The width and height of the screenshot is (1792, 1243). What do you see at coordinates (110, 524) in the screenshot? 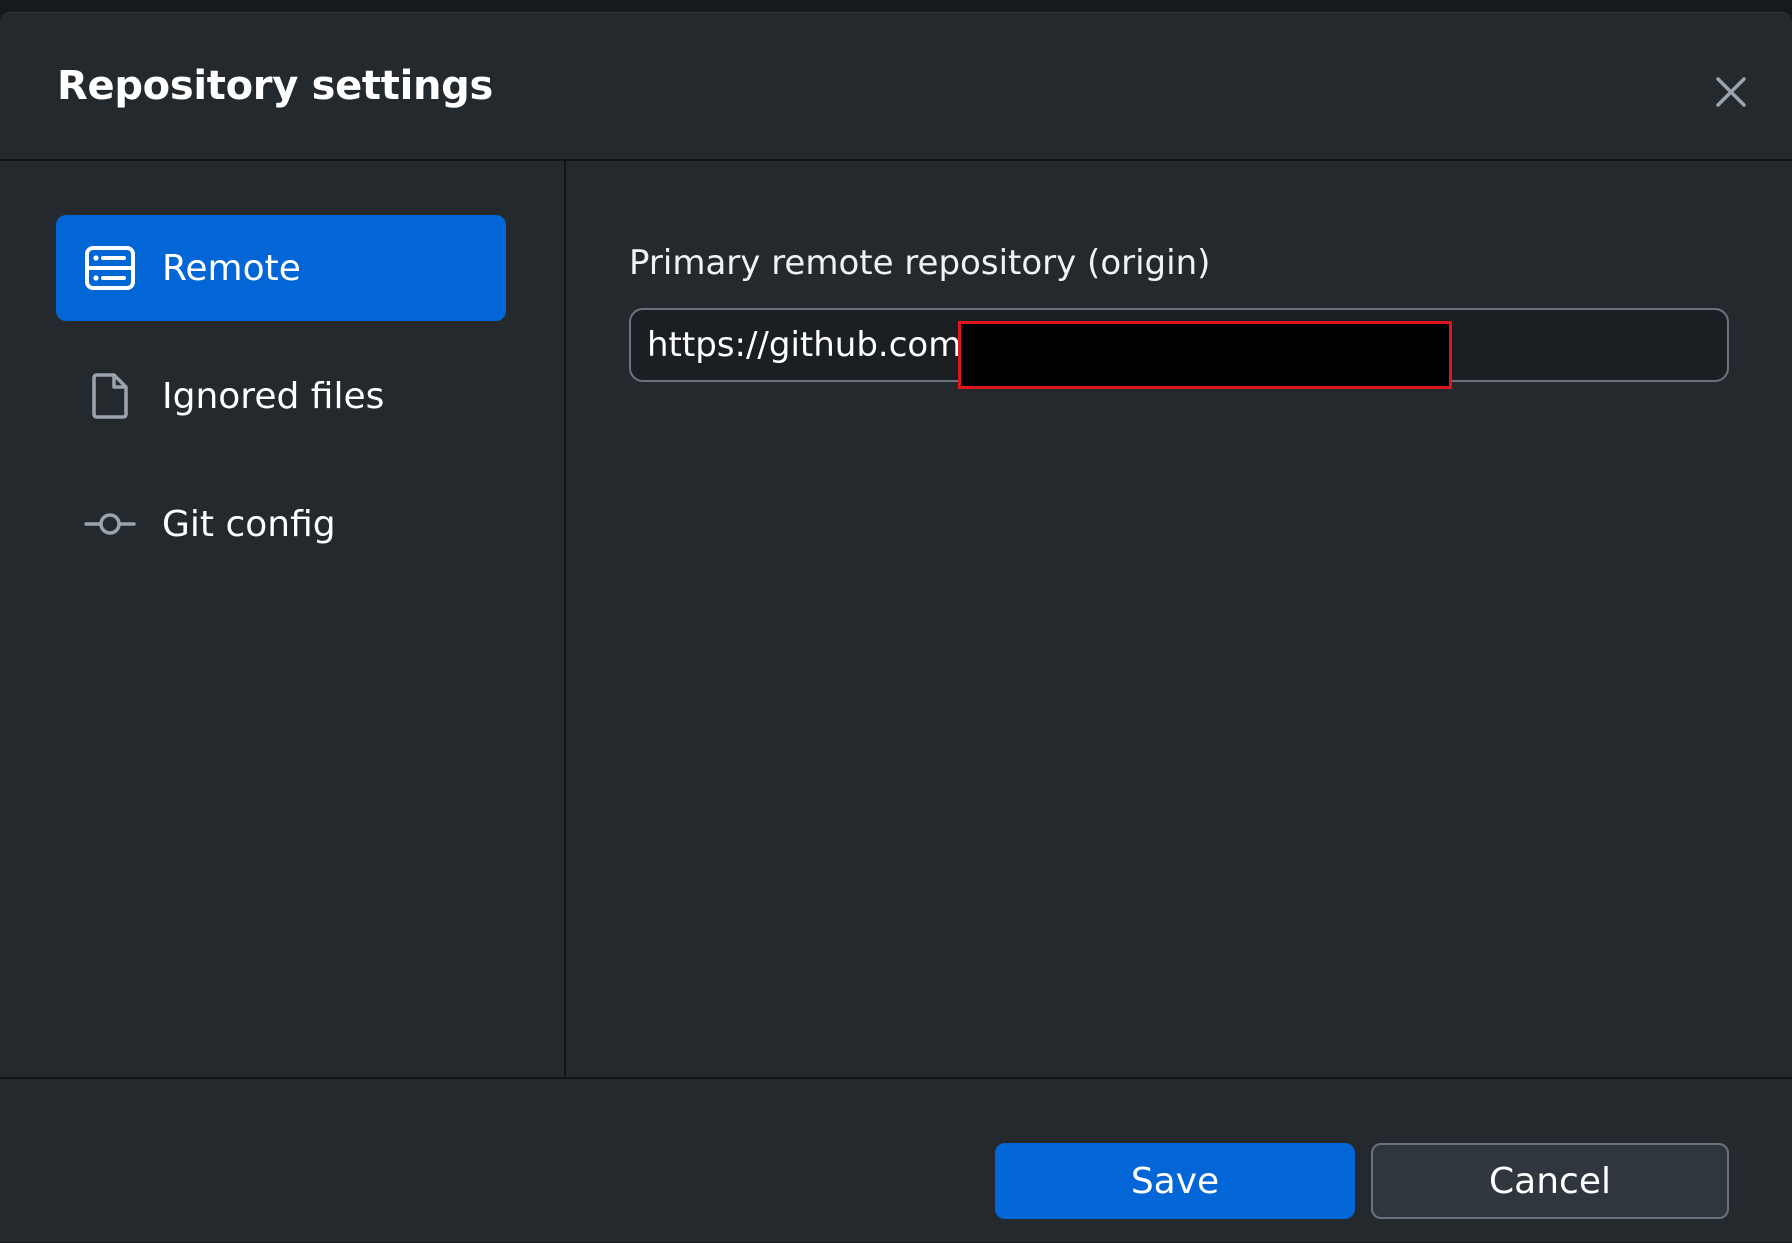
I see `git-commit-icon` at bounding box center [110, 524].